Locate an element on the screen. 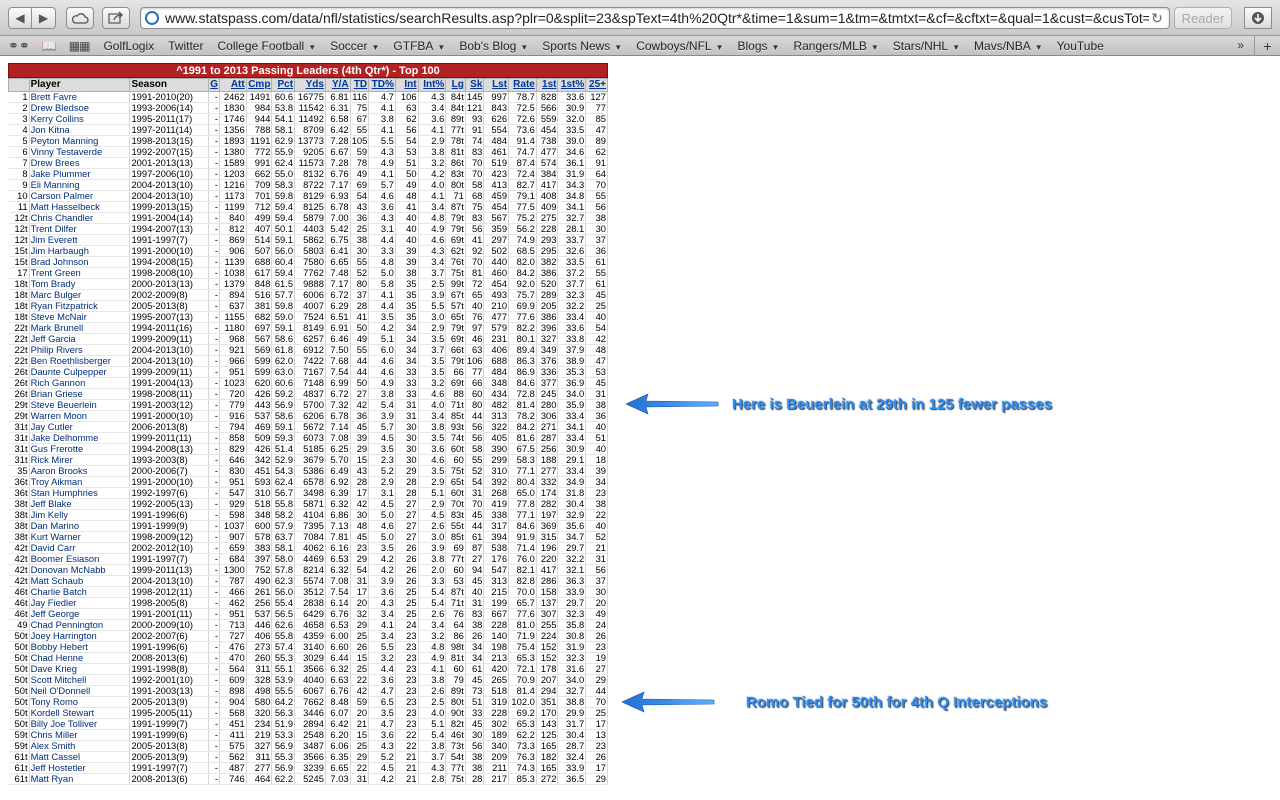  player-name: Rick Mirer is located at coordinates (80, 460).